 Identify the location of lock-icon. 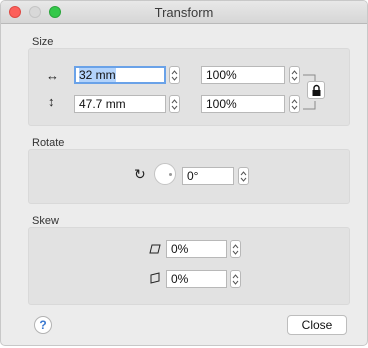
(316, 90).